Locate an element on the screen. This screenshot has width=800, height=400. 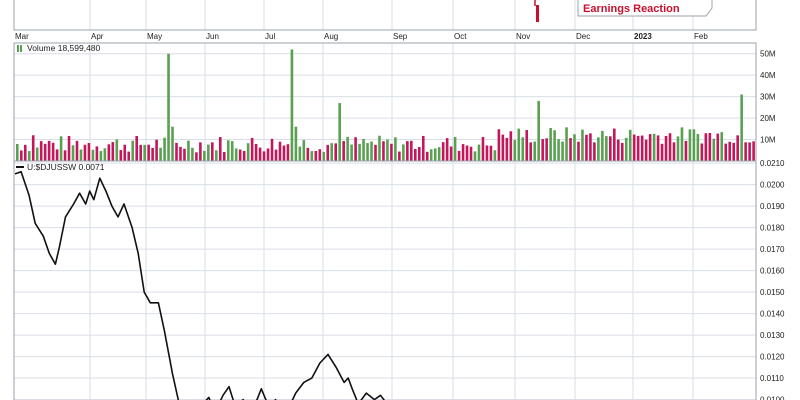
index-y-tick-label: 0.0180 is located at coordinates (772, 228).